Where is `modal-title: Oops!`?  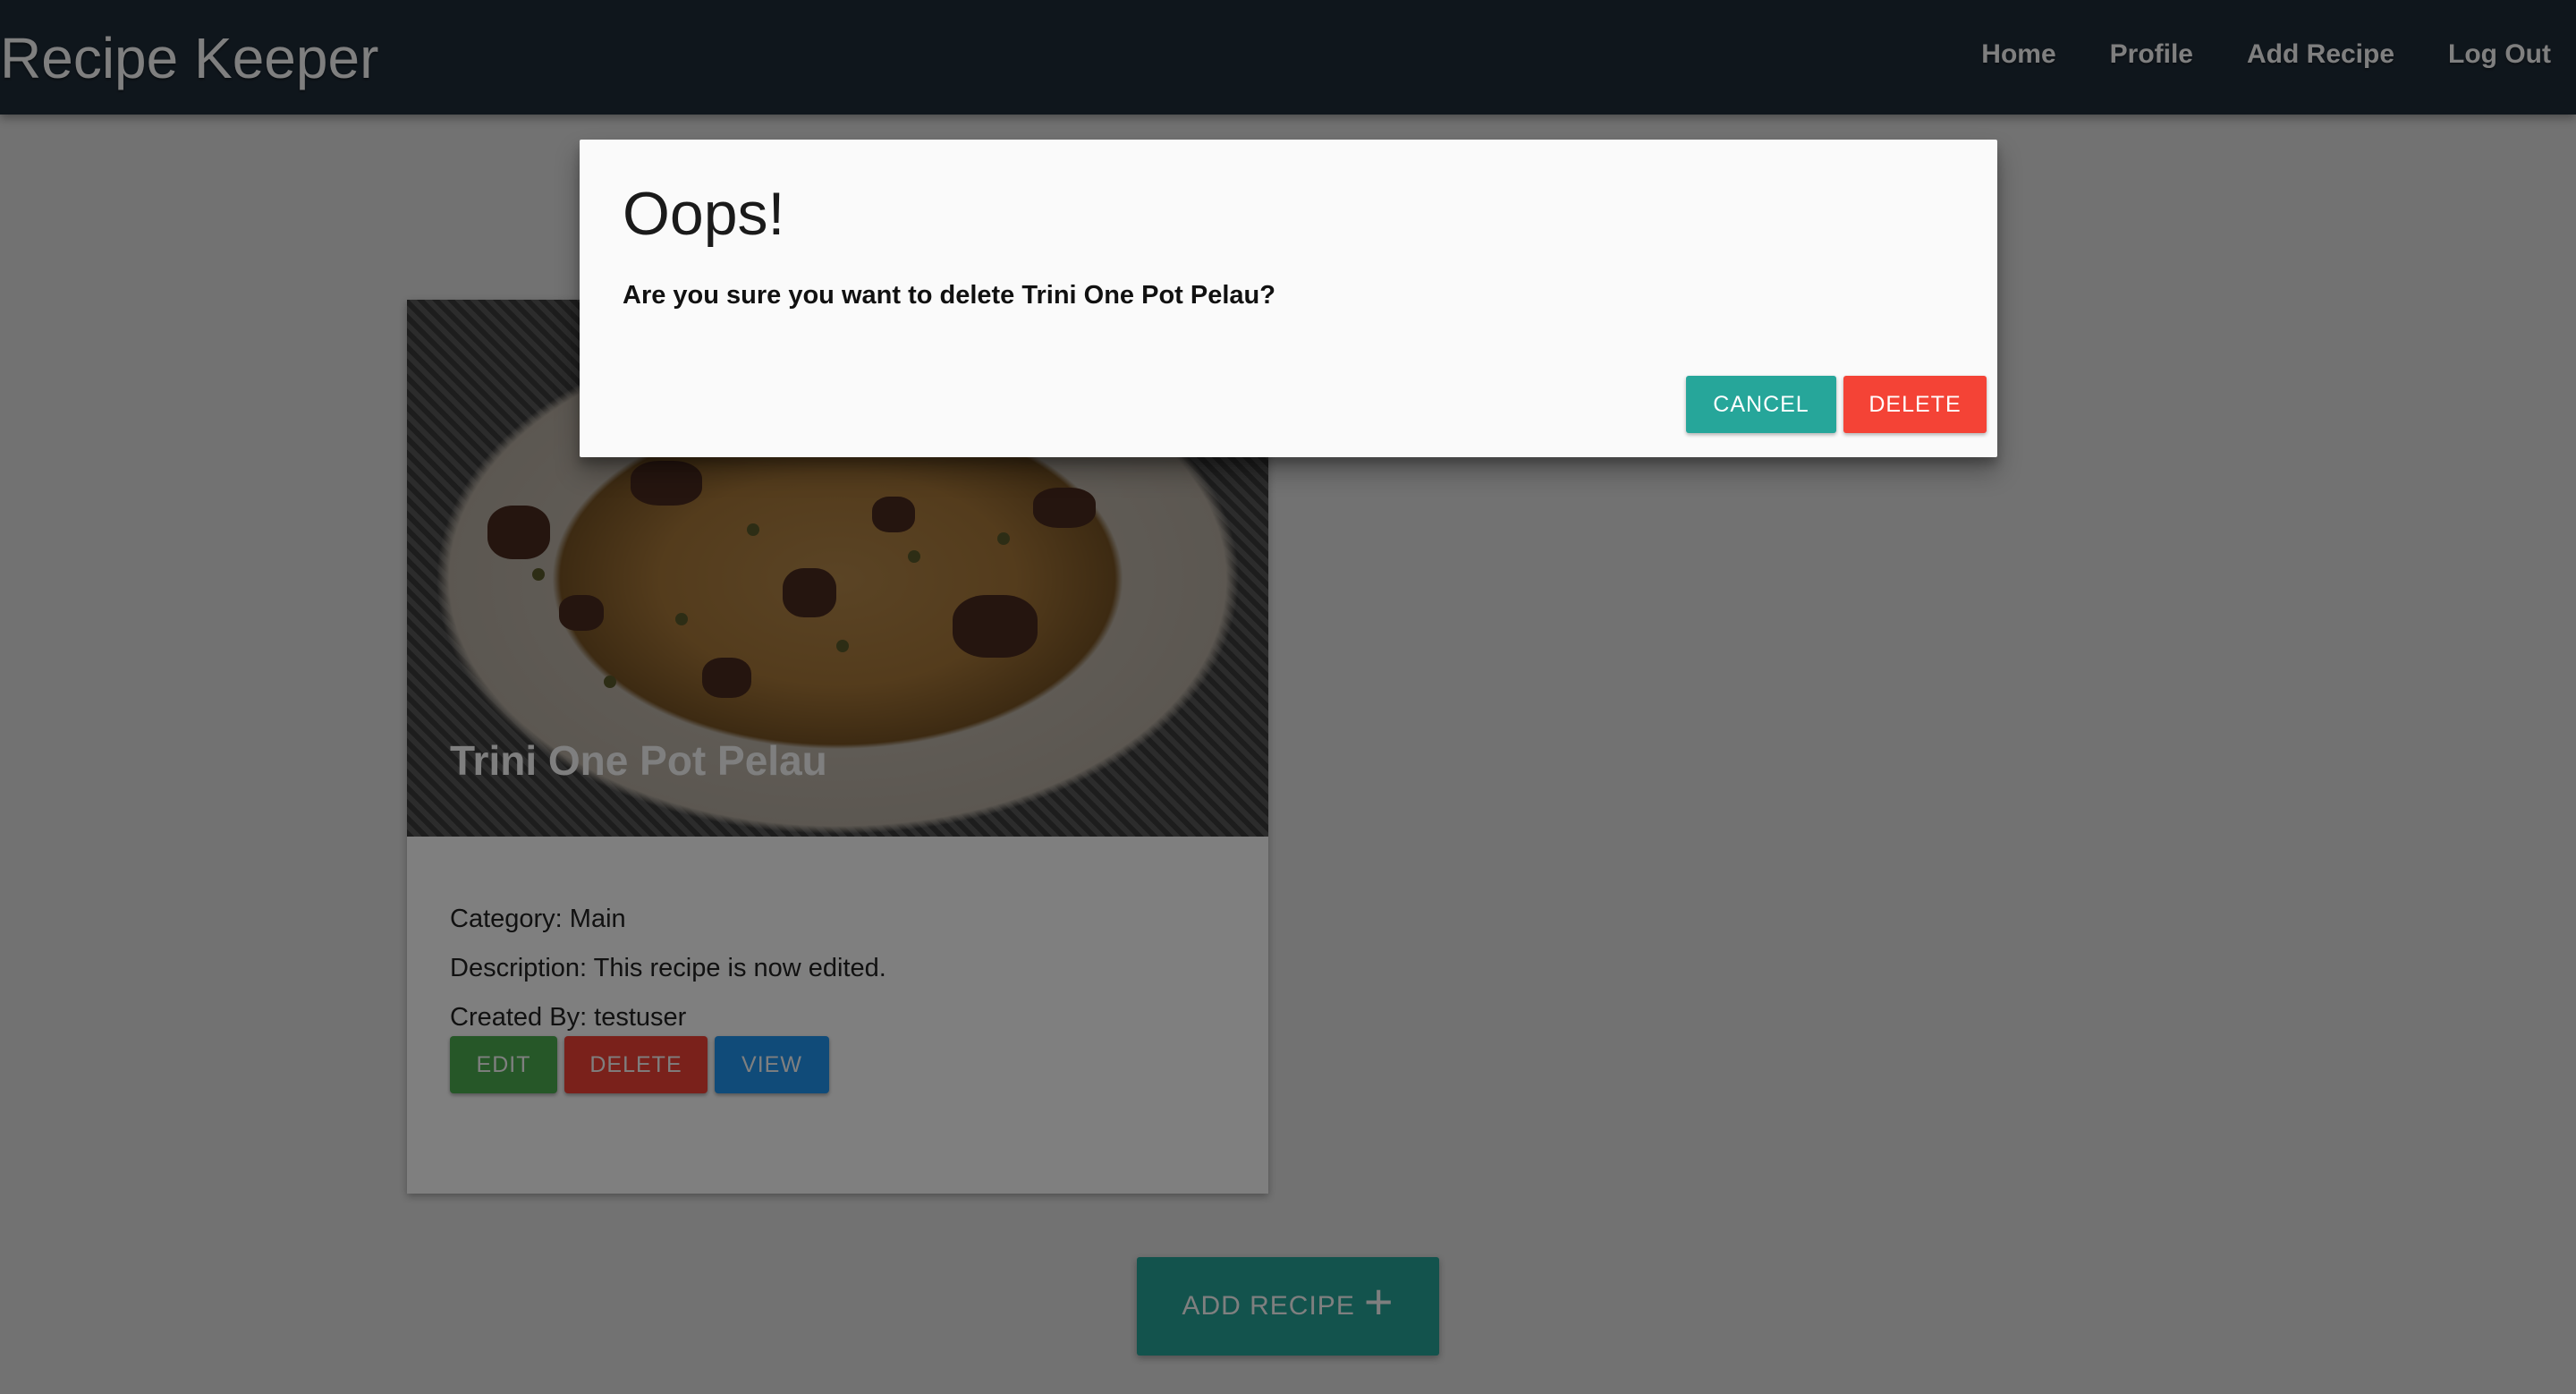 modal-title: Oops! is located at coordinates (704, 214).